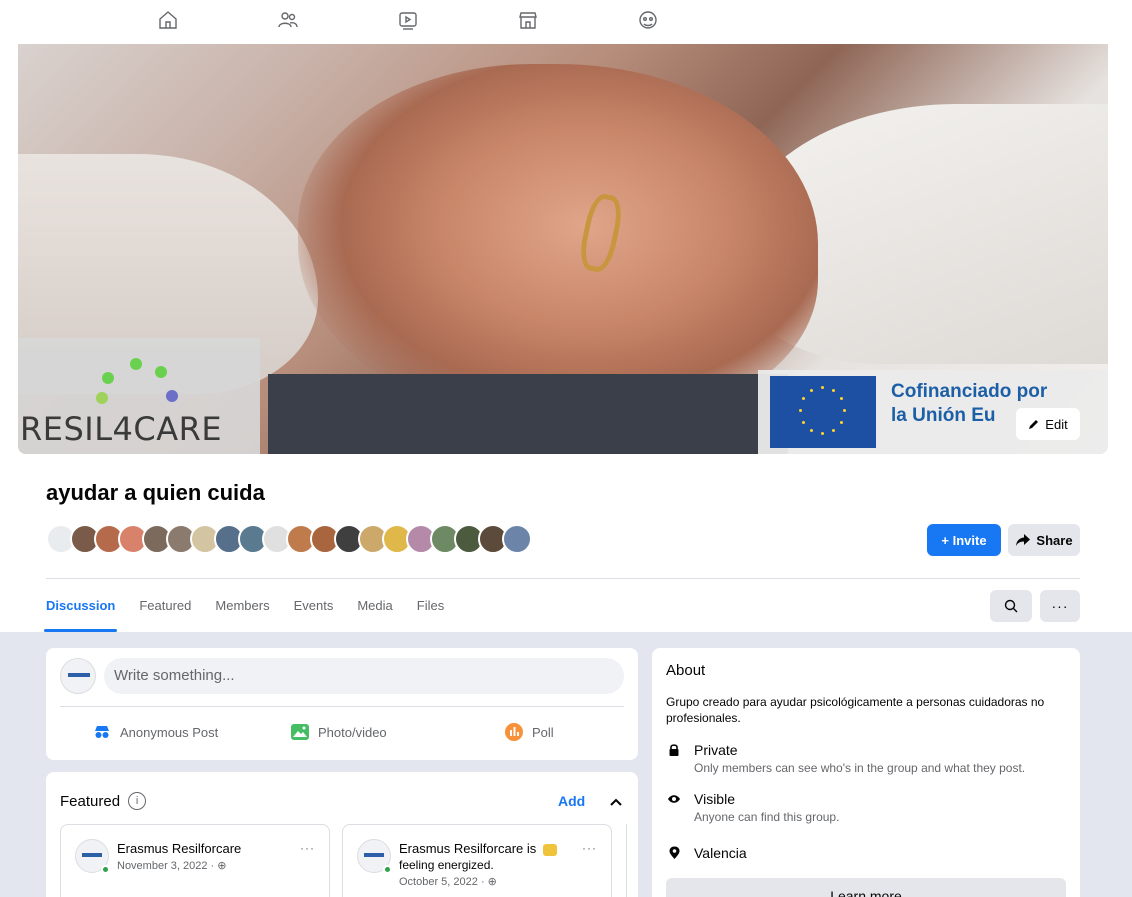 The height and width of the screenshot is (897, 1132). Describe the element at coordinates (528, 20) in the screenshot. I see `marketplace-icon` at that location.